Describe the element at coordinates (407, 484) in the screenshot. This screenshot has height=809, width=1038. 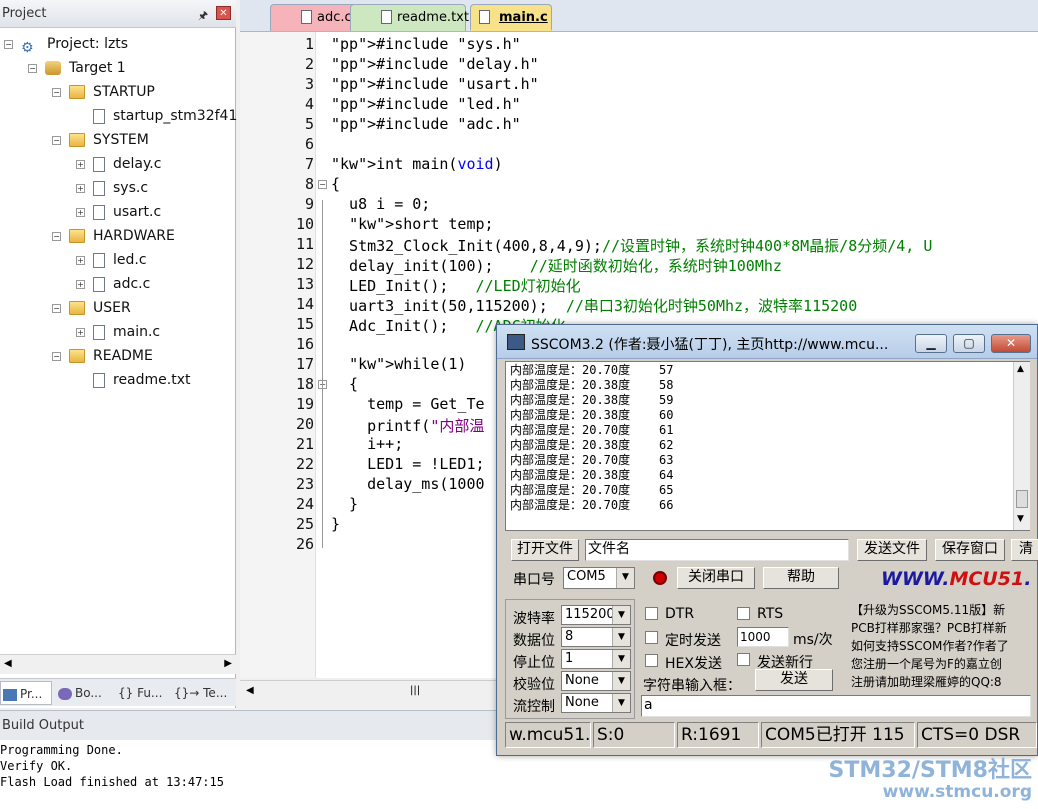
I see `code-line: delay_ms(1000` at that location.